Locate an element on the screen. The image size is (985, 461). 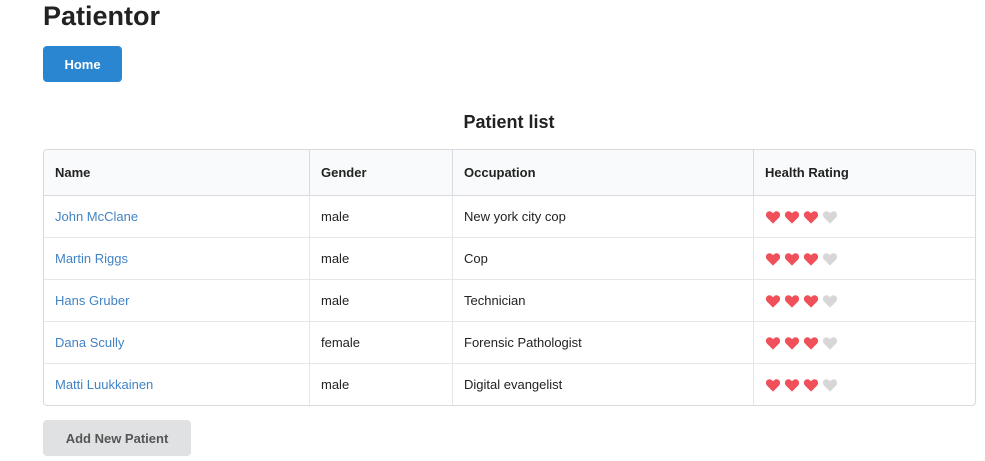
table-header-row: Name Gender Occupation Health Rating is located at coordinates (509, 173).